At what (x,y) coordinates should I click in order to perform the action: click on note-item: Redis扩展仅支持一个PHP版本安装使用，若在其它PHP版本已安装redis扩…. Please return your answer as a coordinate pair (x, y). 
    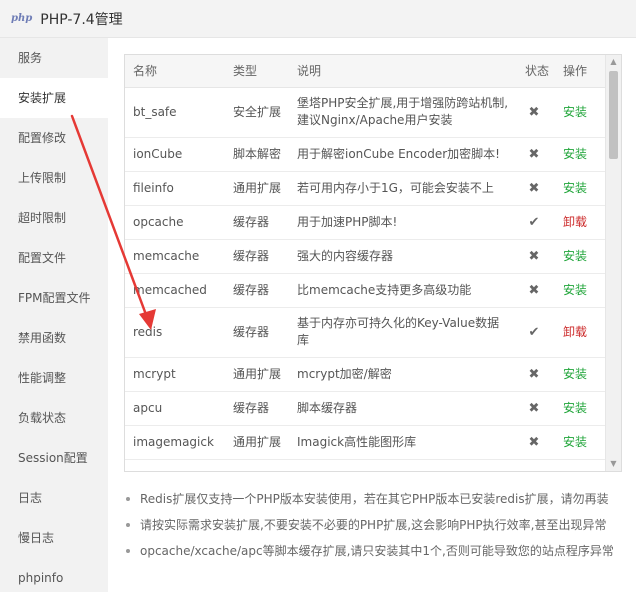
    Looking at the image, I should click on (374, 499).